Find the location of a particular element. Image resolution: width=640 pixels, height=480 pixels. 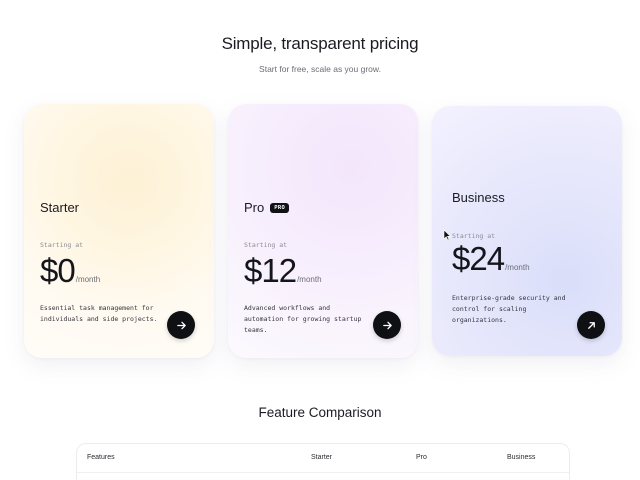

plan-price: $24 is located at coordinates (478, 258).